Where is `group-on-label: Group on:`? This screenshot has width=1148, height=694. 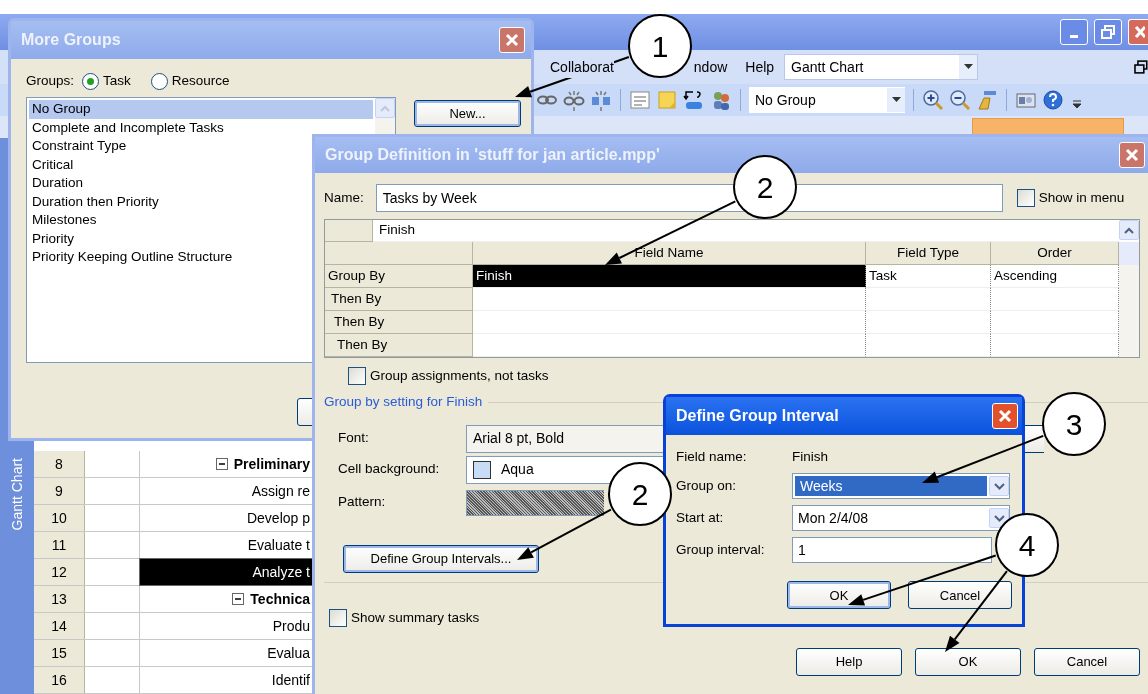 group-on-label: Group on: is located at coordinates (707, 486).